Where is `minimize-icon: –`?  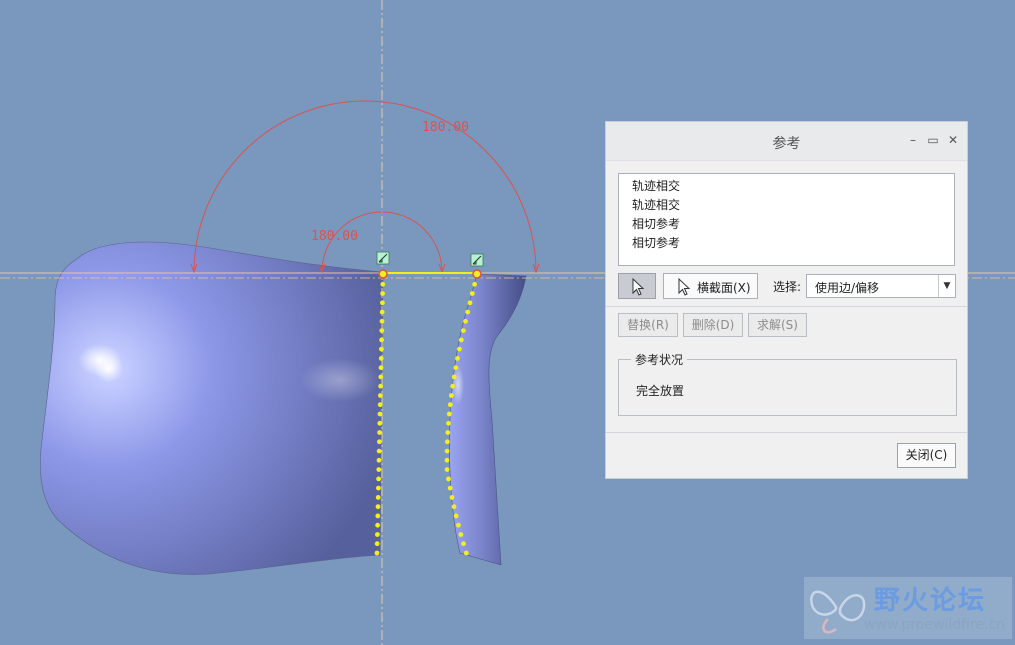 minimize-icon: – is located at coordinates (913, 140).